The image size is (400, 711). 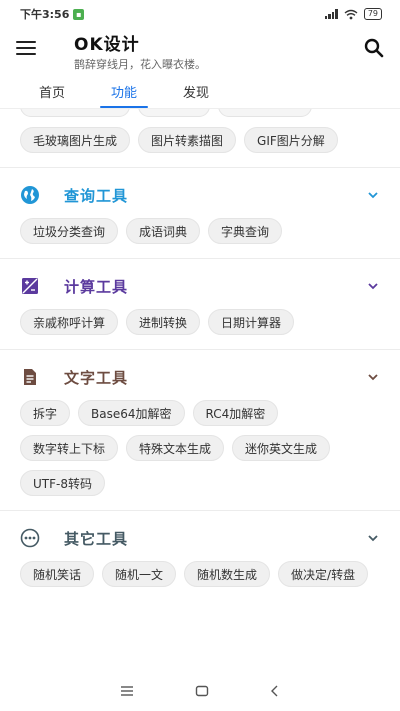 What do you see at coordinates (374, 48) in the screenshot?
I see `search-icon` at bounding box center [374, 48].